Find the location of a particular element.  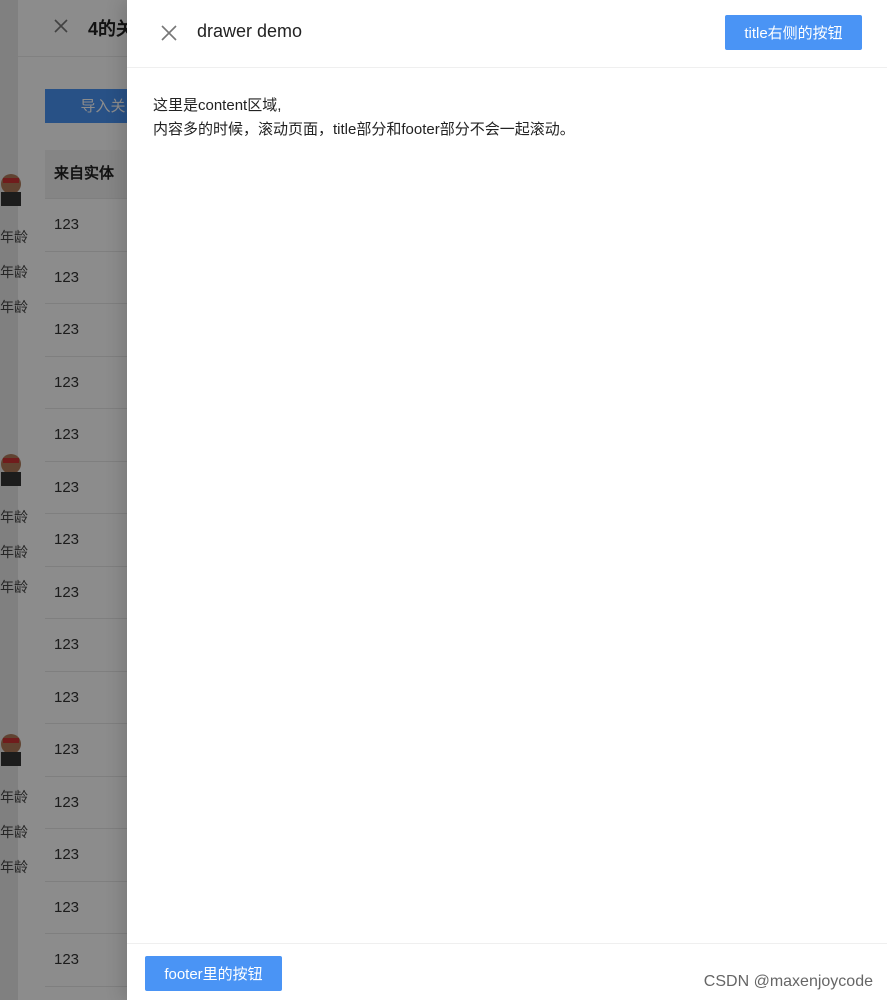

watermark: CSDN @maxenjoycode is located at coordinates (788, 981).